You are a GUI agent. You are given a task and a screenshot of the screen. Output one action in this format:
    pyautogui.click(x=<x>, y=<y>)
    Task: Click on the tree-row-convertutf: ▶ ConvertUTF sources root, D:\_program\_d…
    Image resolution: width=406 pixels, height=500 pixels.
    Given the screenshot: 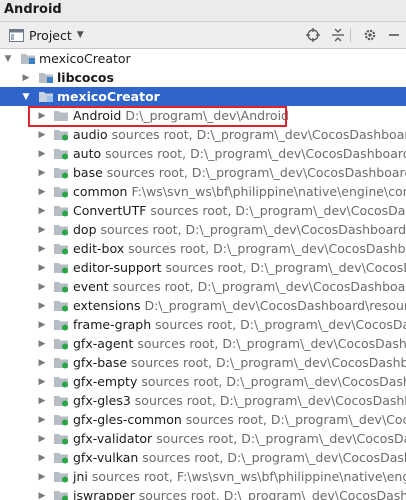 What is the action you would take?
    pyautogui.click(x=203, y=210)
    